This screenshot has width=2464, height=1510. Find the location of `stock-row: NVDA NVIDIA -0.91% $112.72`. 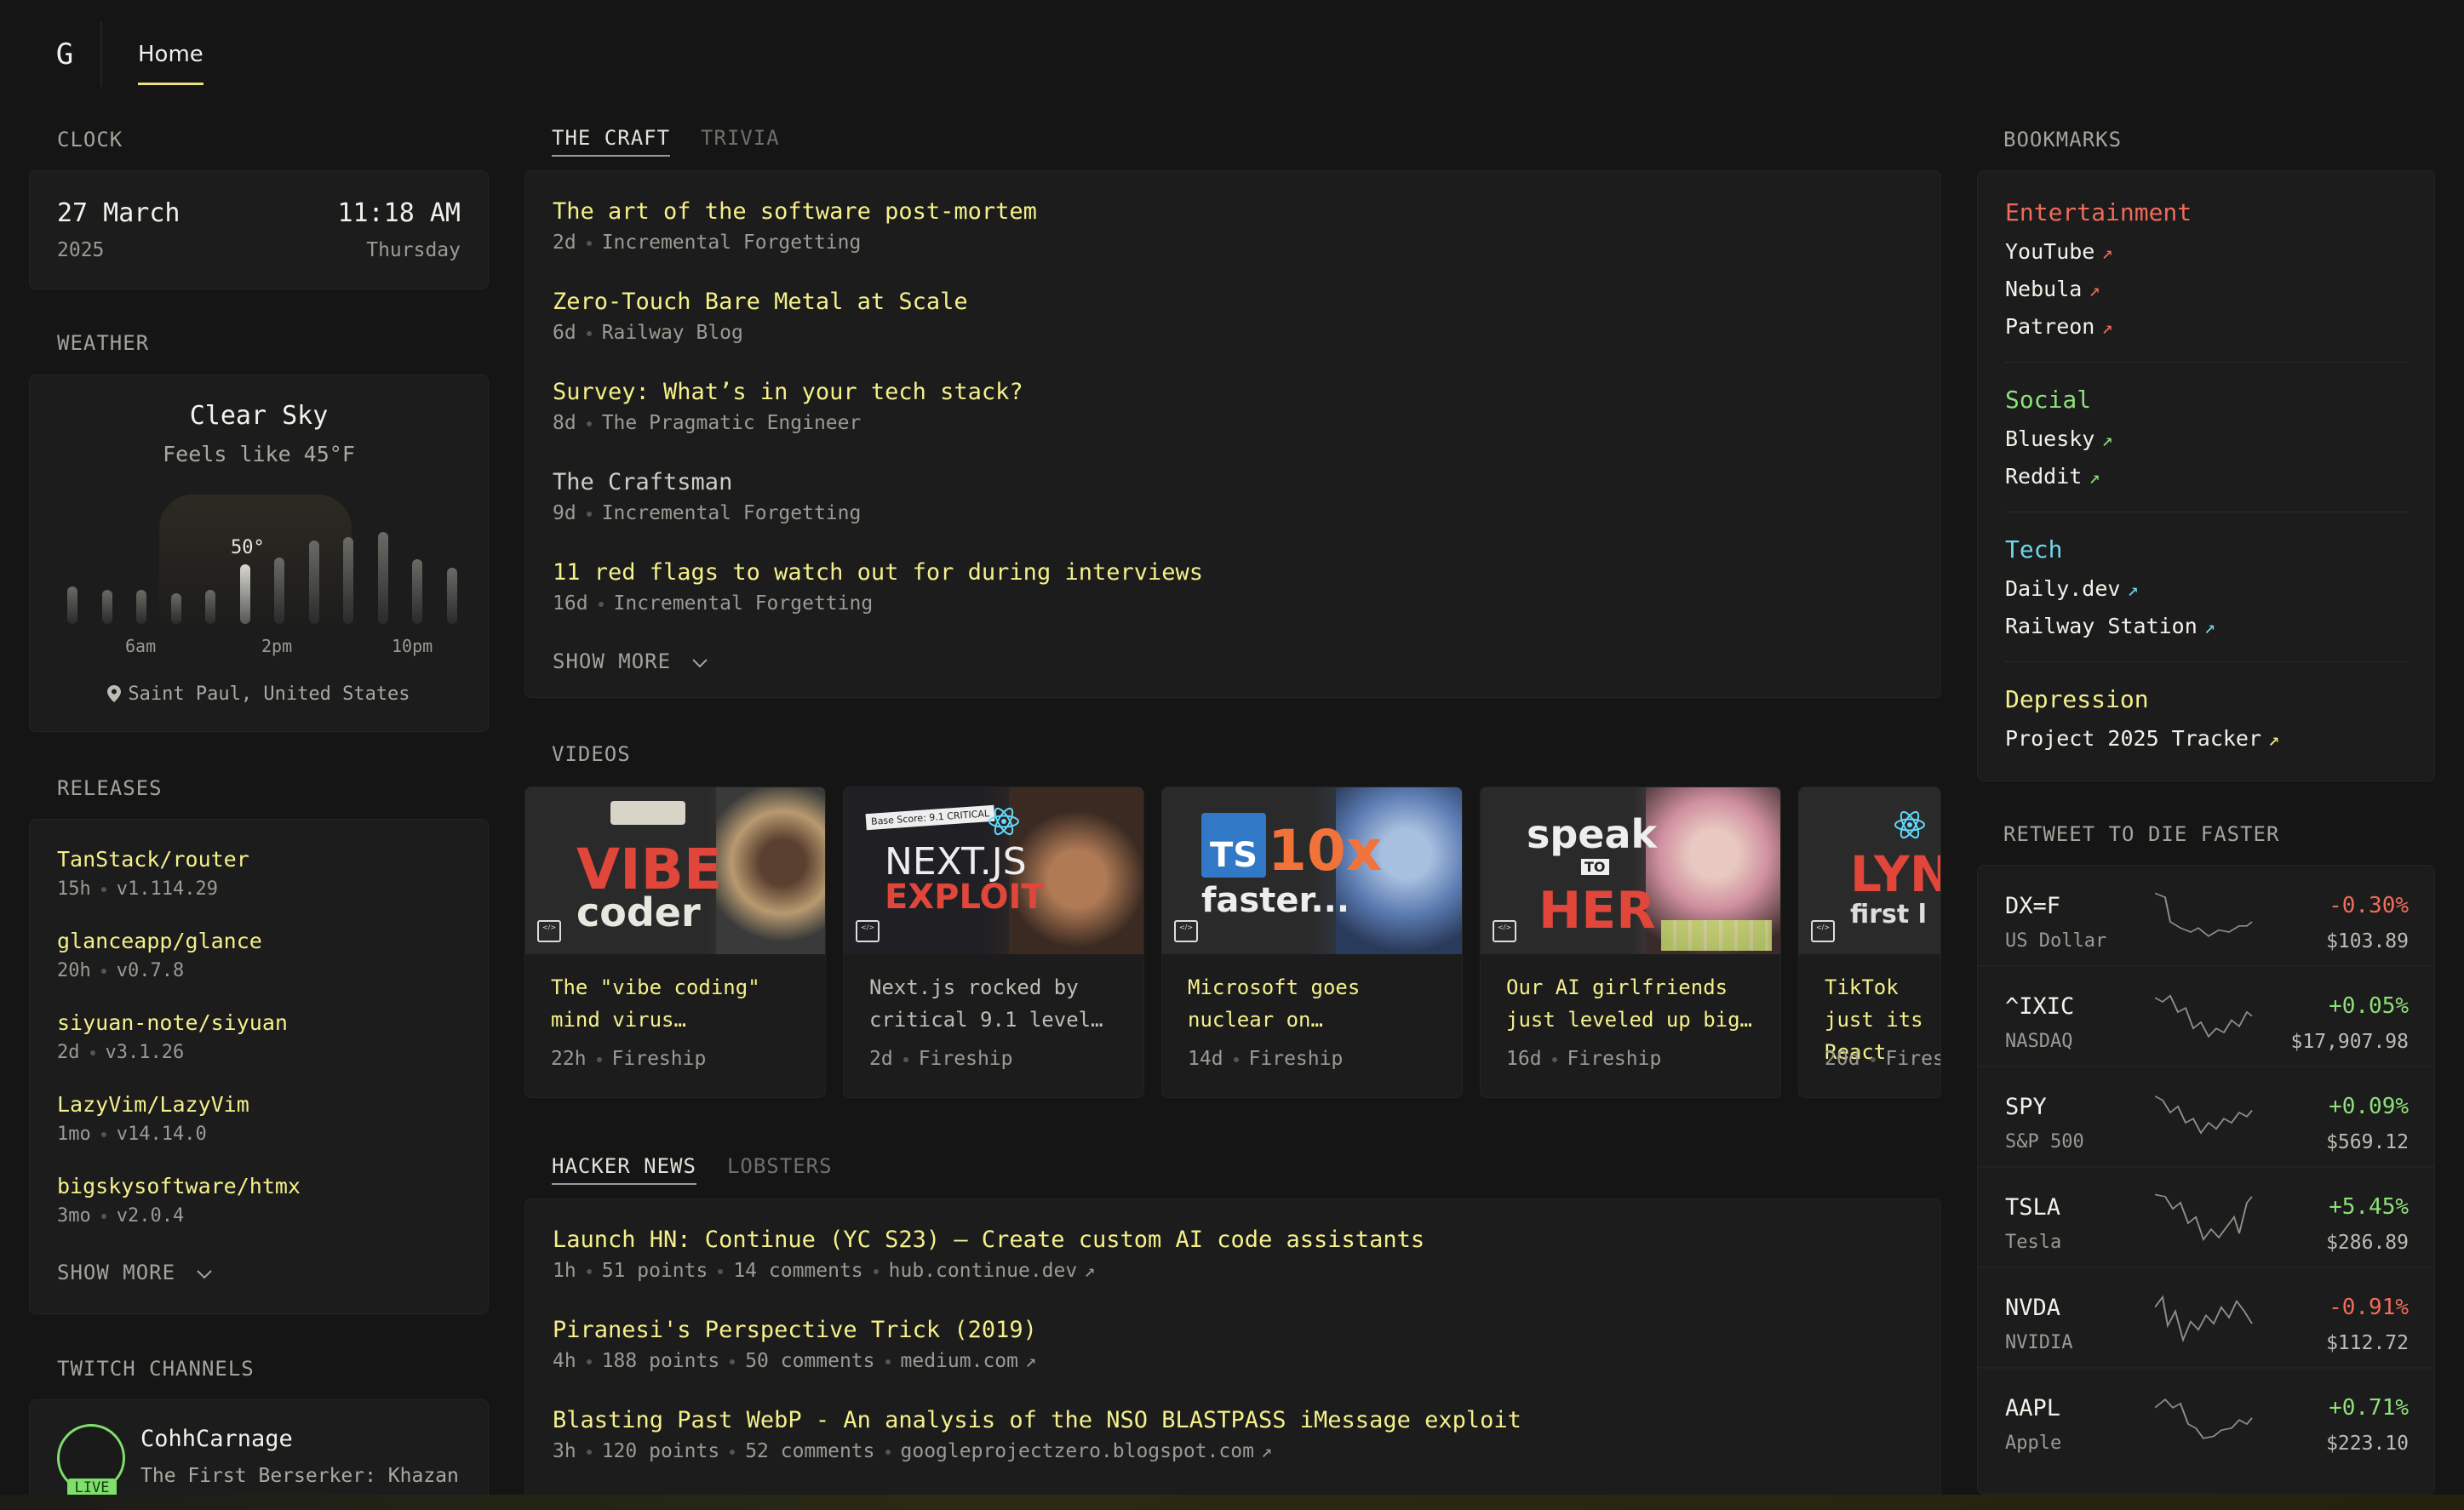

stock-row: NVDA NVIDIA -0.91% $112.72 is located at coordinates (2206, 1317).